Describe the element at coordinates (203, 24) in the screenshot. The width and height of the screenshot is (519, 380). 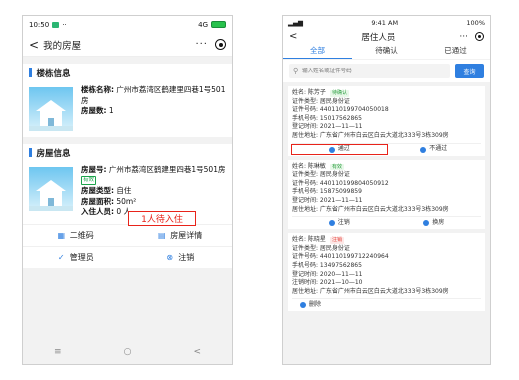
I see `signal-label: 4G` at that location.